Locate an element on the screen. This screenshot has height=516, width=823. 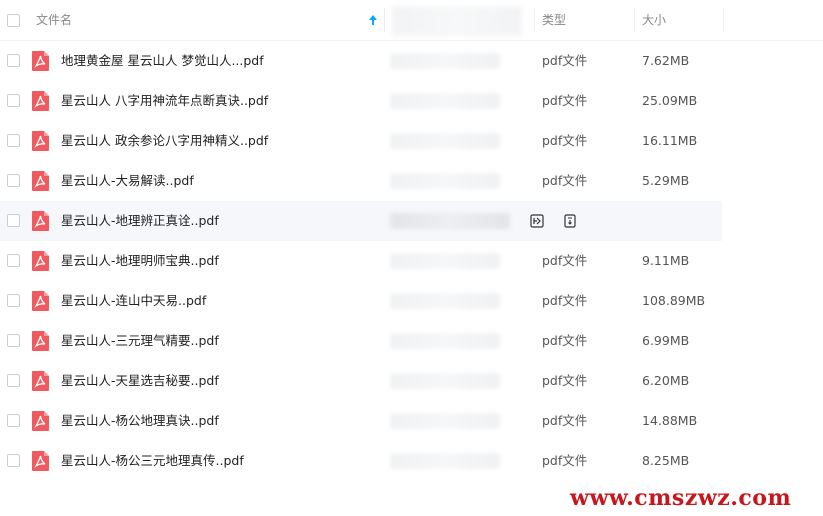
file-size: 16.11MB is located at coordinates (670, 140).